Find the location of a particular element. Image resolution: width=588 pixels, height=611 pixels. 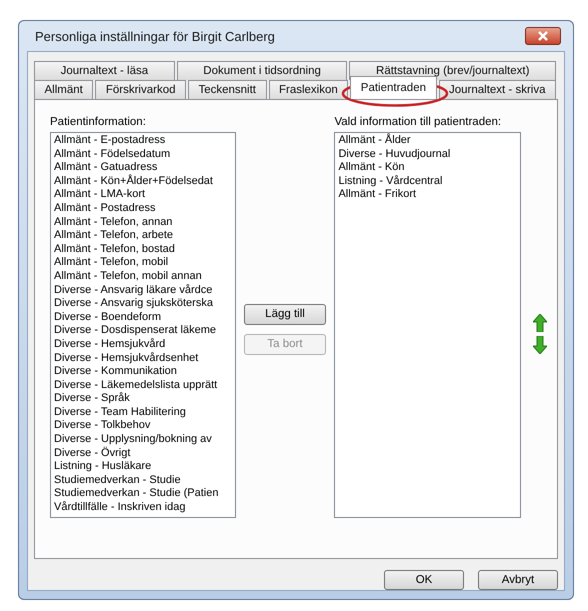

list-item: Listning - Vårdcentral is located at coordinates (427, 181).